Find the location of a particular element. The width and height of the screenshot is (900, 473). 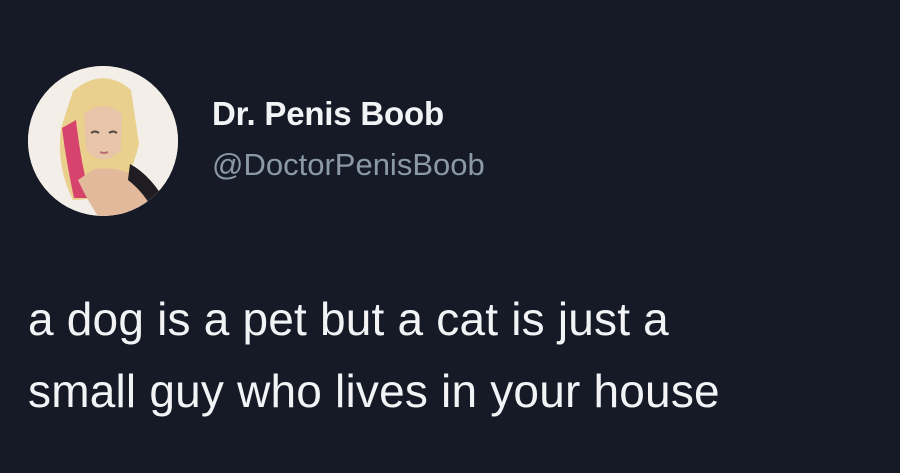

author-names: Dr. Penis Boob @DoctorPenisBoob is located at coordinates (348, 139).